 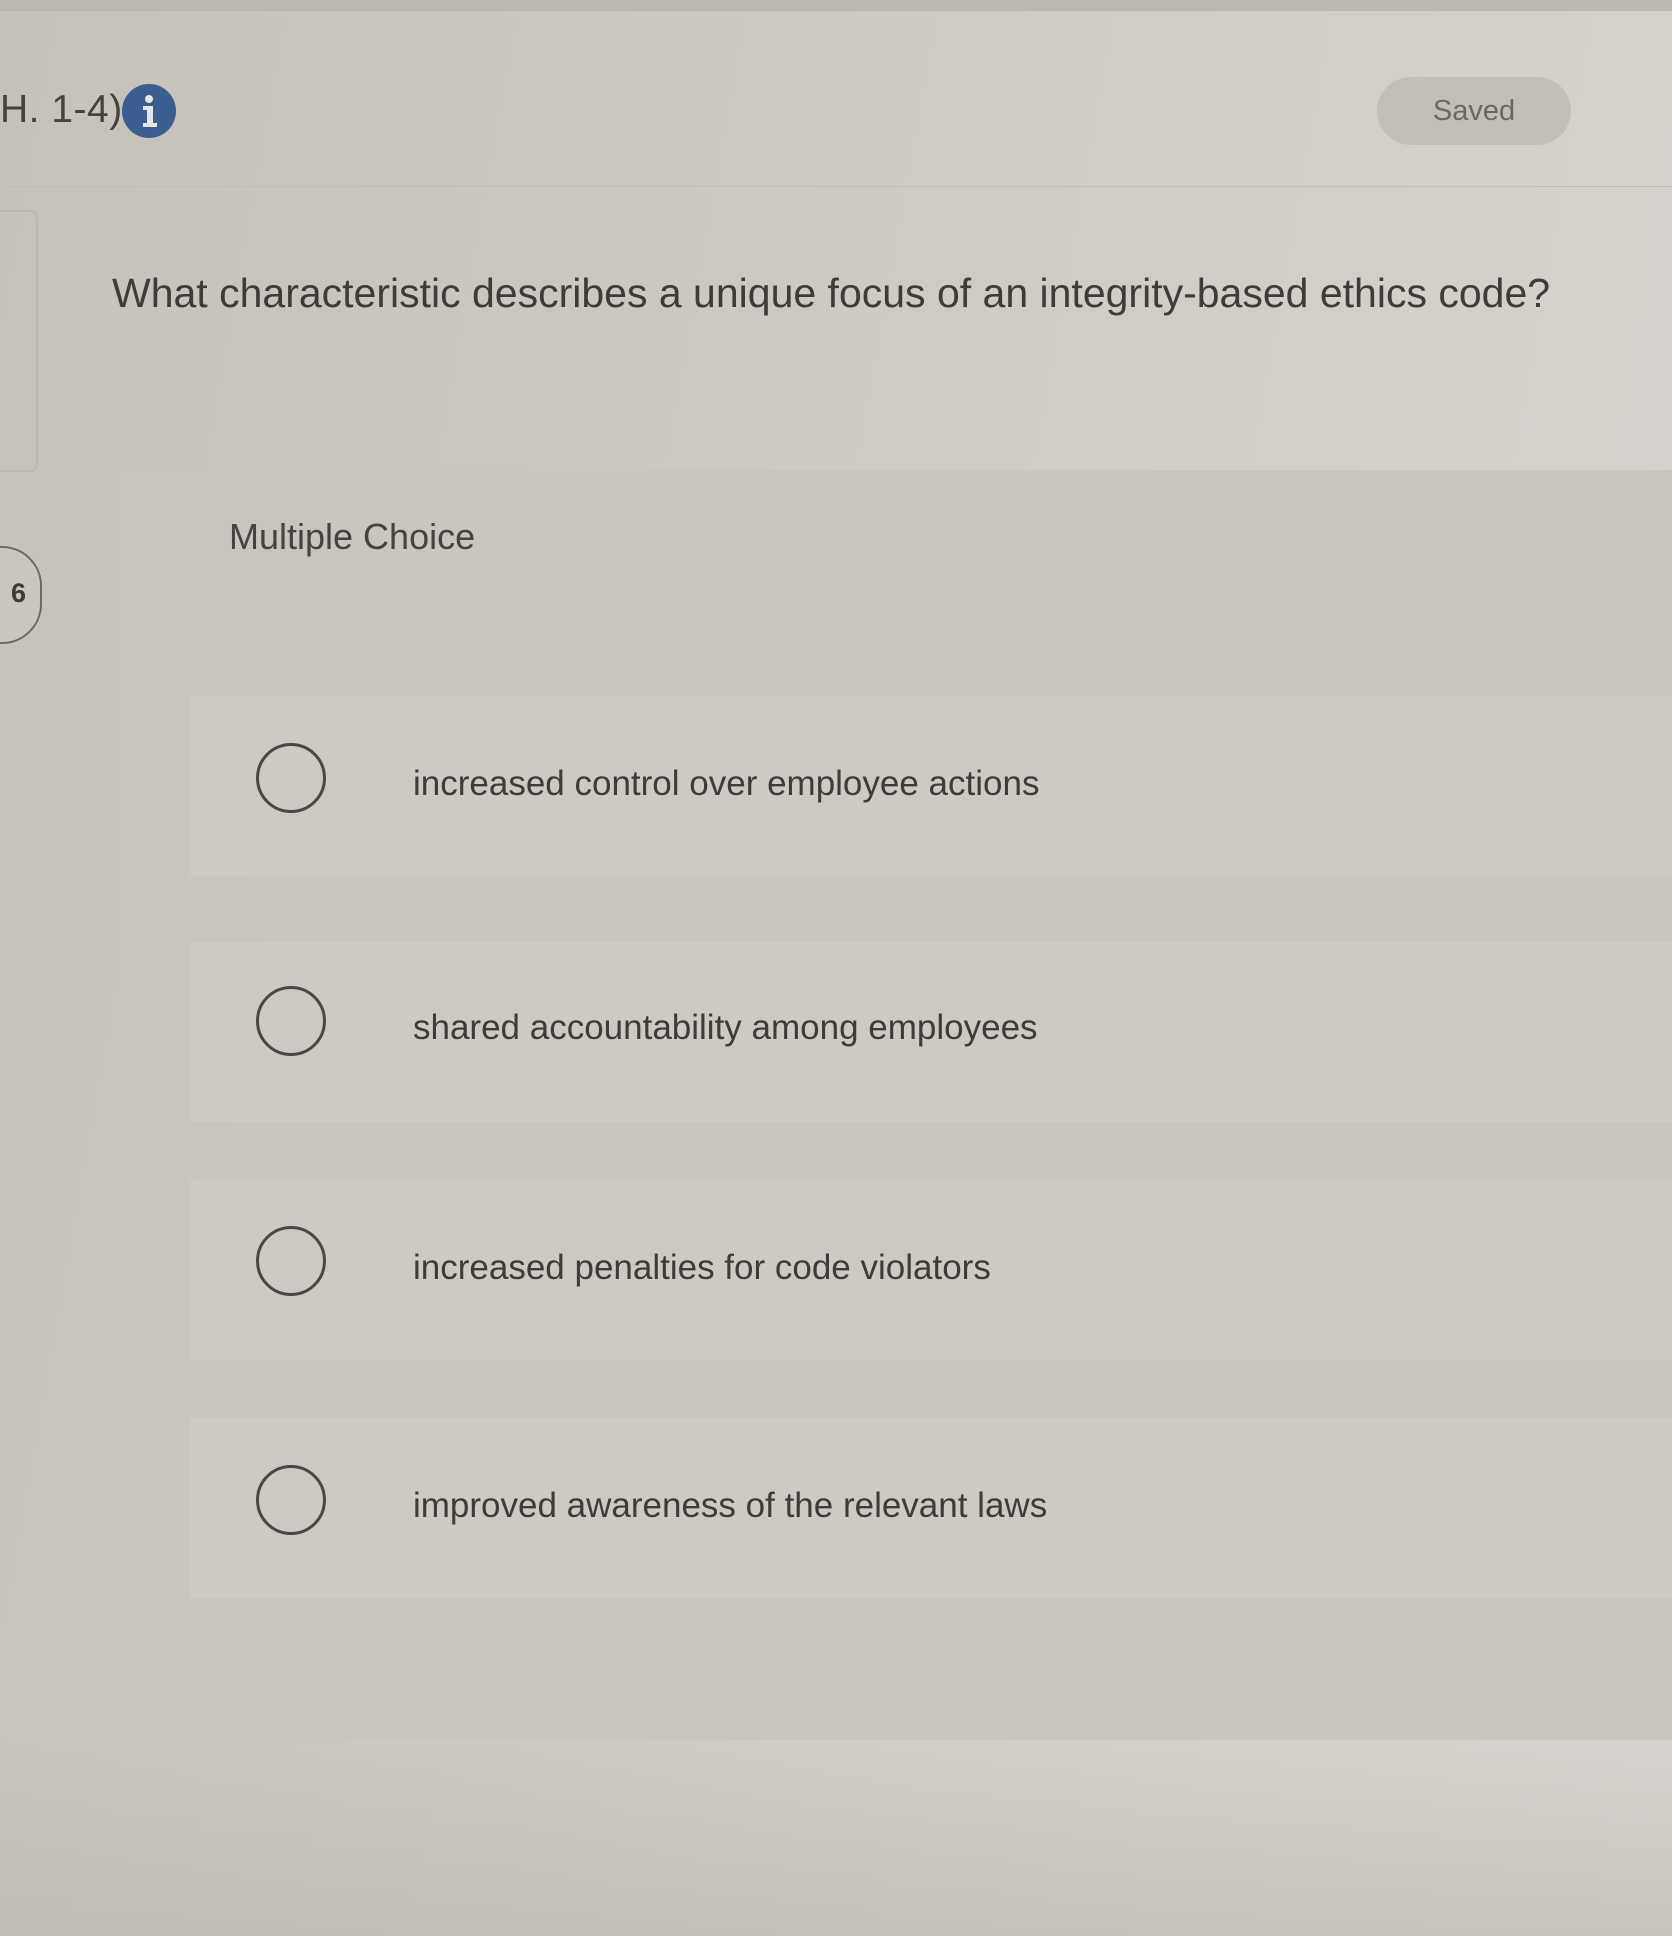 I want to click on question-type-label: Multiple Choice, so click(x=352, y=536).